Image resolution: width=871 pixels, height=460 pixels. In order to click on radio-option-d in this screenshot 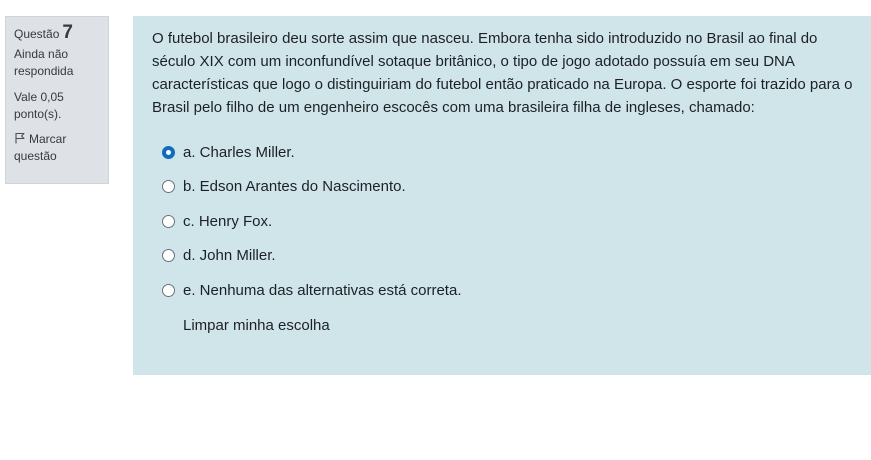, I will do `click(168, 256)`.